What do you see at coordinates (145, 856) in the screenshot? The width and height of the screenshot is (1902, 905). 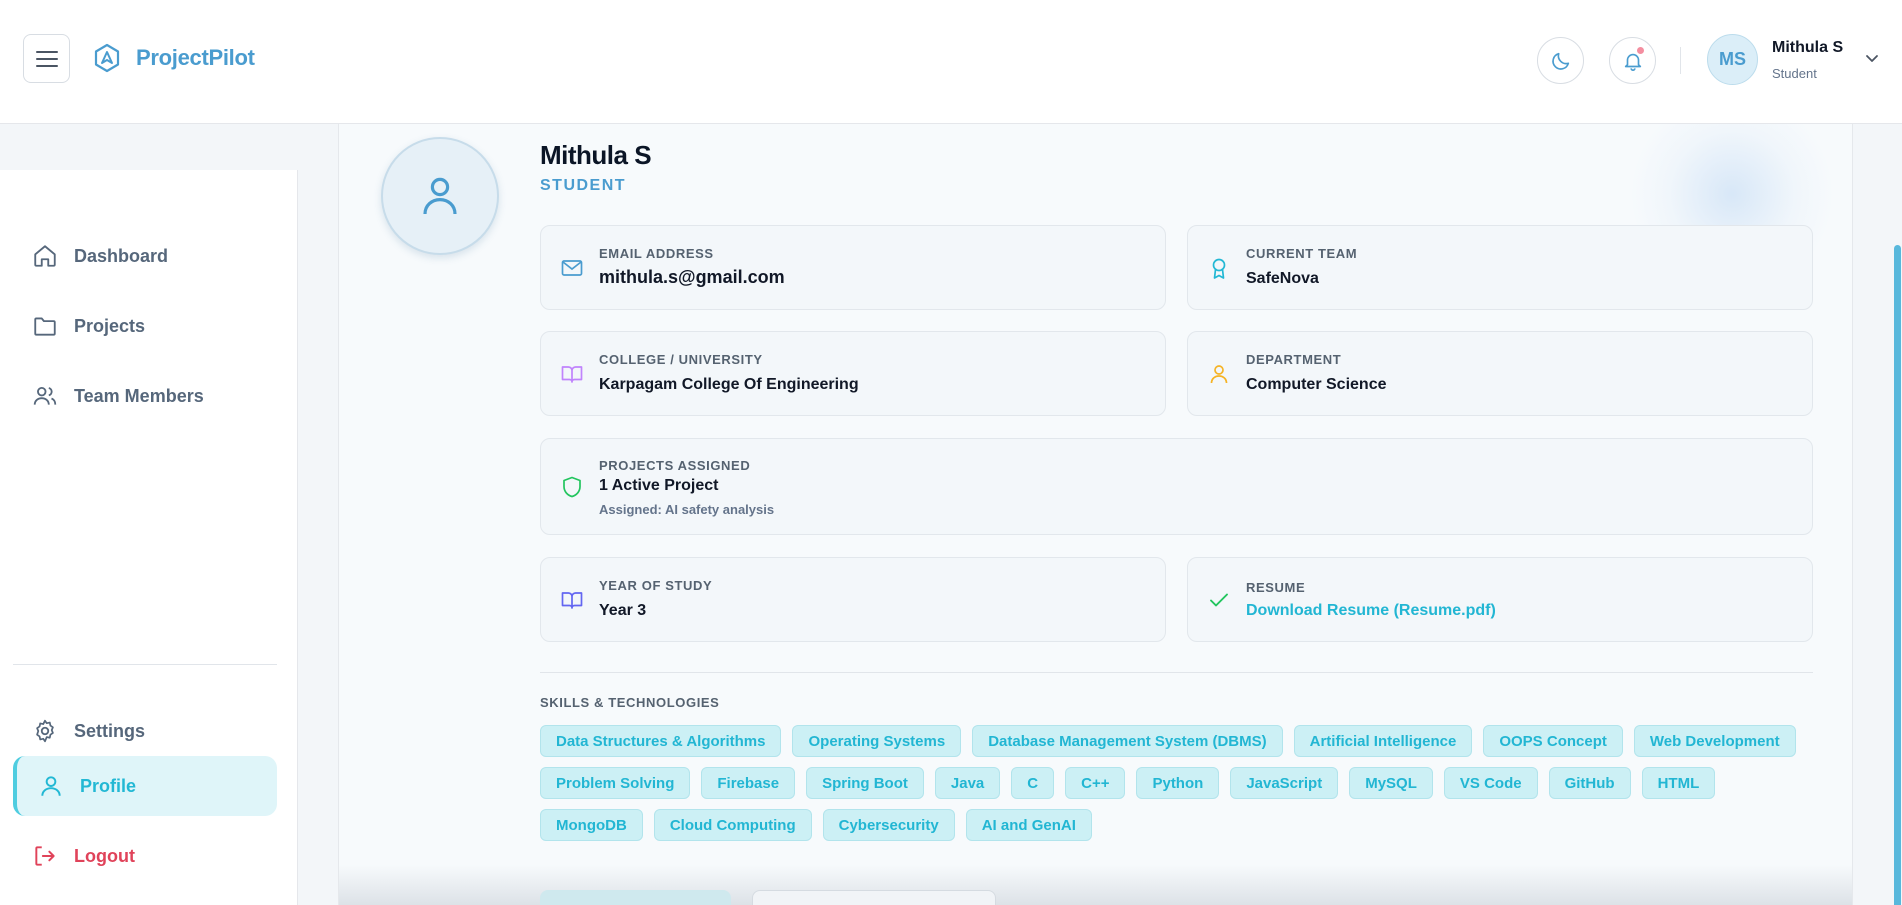 I see `sidebar-item-logout: Logout` at bounding box center [145, 856].